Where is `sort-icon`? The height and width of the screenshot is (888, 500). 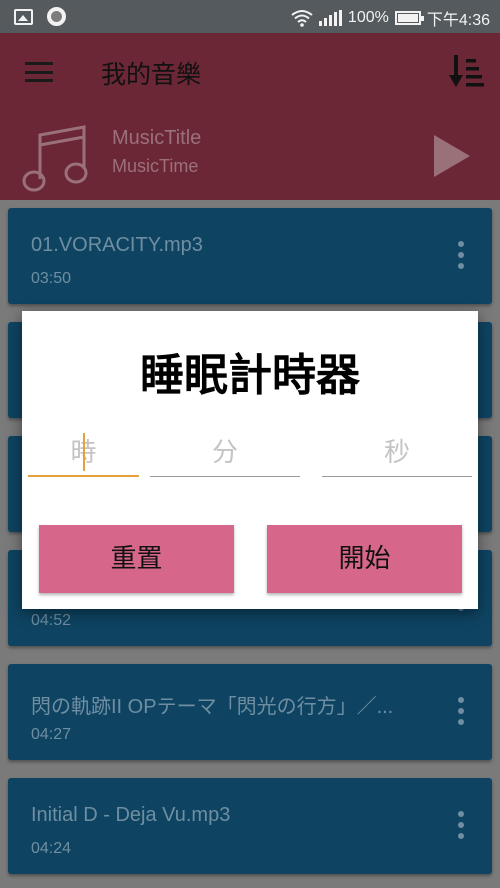 sort-icon is located at coordinates (466, 71).